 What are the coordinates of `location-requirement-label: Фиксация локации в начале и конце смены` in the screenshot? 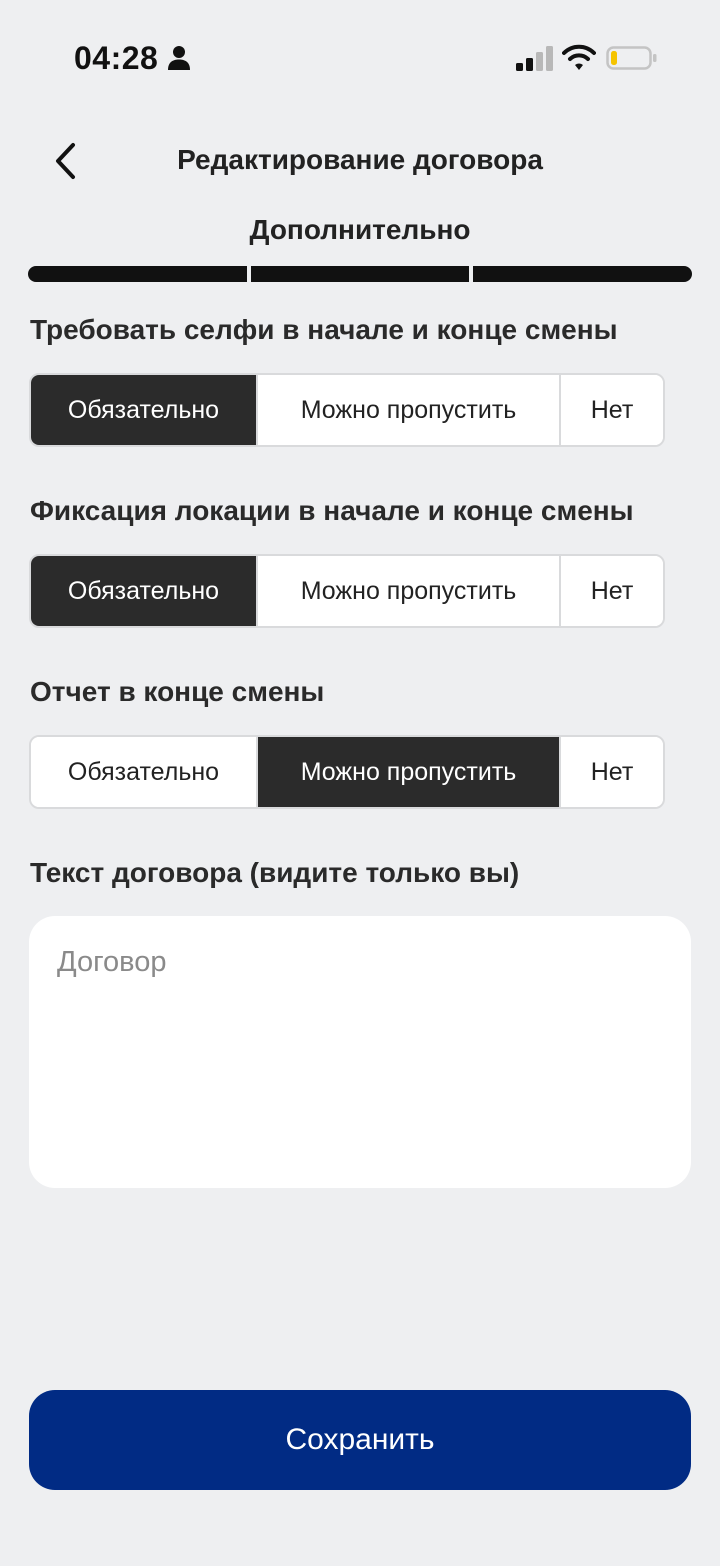 It's located at (332, 510).